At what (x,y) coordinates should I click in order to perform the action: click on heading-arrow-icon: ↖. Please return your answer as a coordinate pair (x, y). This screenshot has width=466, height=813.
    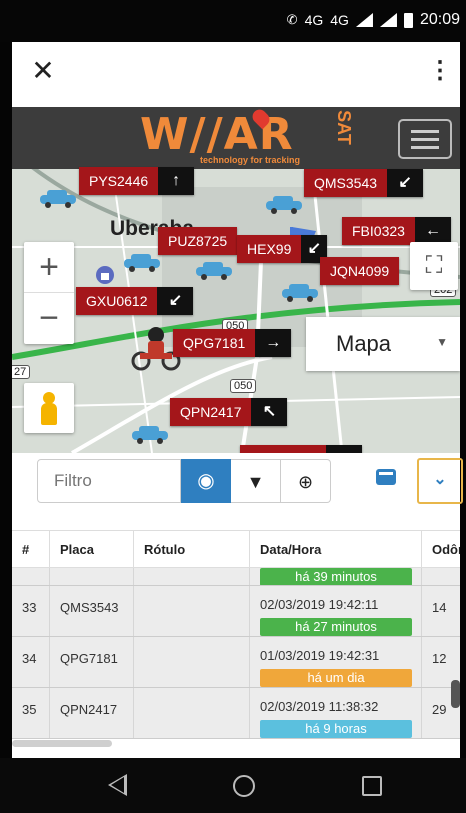
    Looking at the image, I should click on (269, 412).